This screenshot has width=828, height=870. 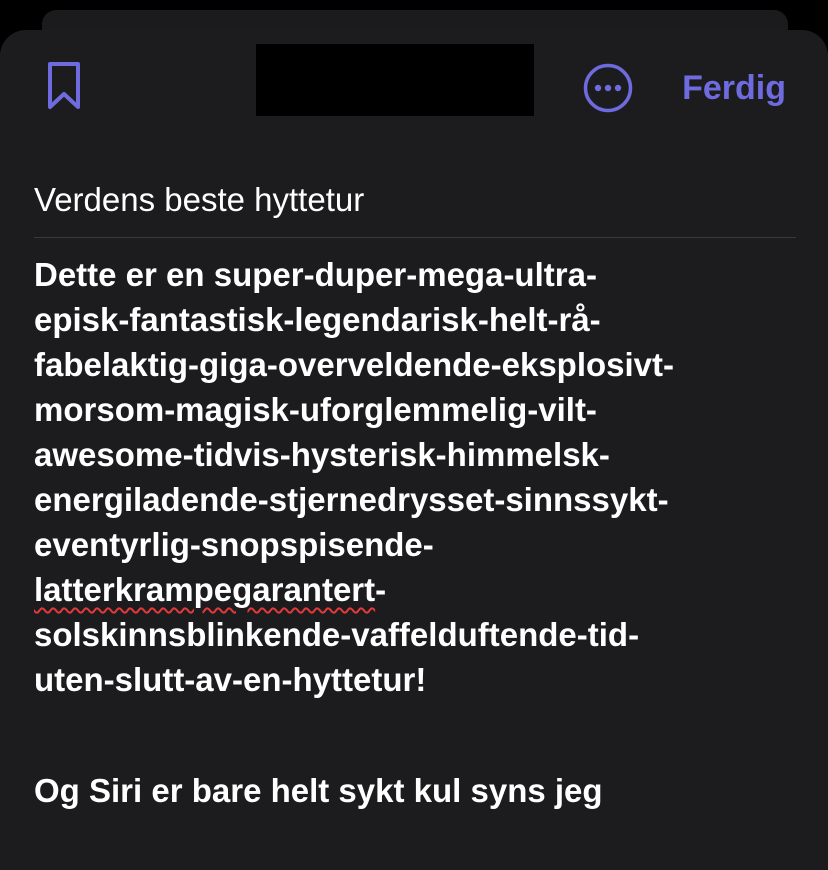 I want to click on note-body-line: eventyrlig-snopspisende-, so click(x=234, y=544).